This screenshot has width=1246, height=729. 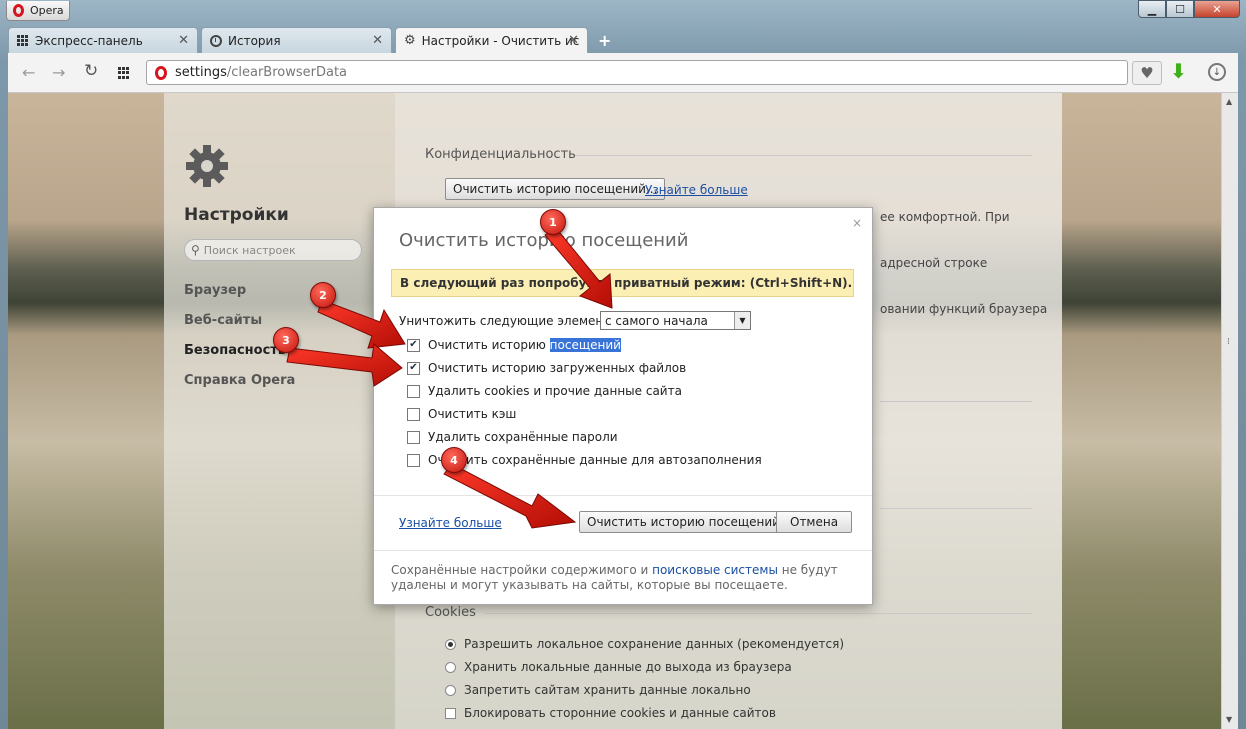 I want to click on radio-selected, so click(x=450, y=644).